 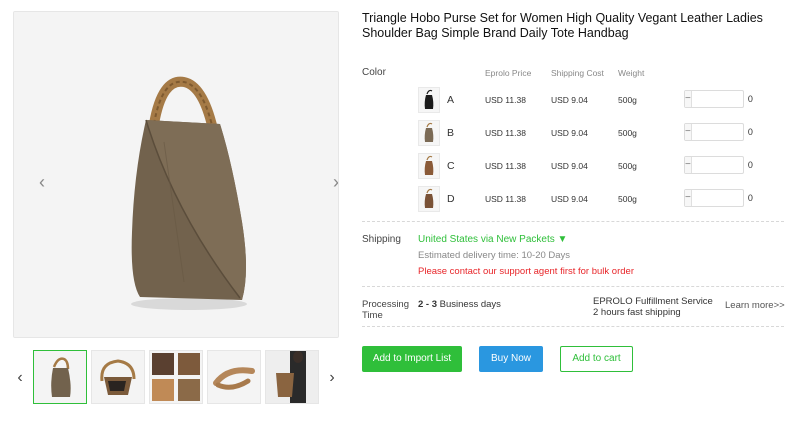 What do you see at coordinates (631, 73) in the screenshot?
I see `header-weight: Weight` at bounding box center [631, 73].